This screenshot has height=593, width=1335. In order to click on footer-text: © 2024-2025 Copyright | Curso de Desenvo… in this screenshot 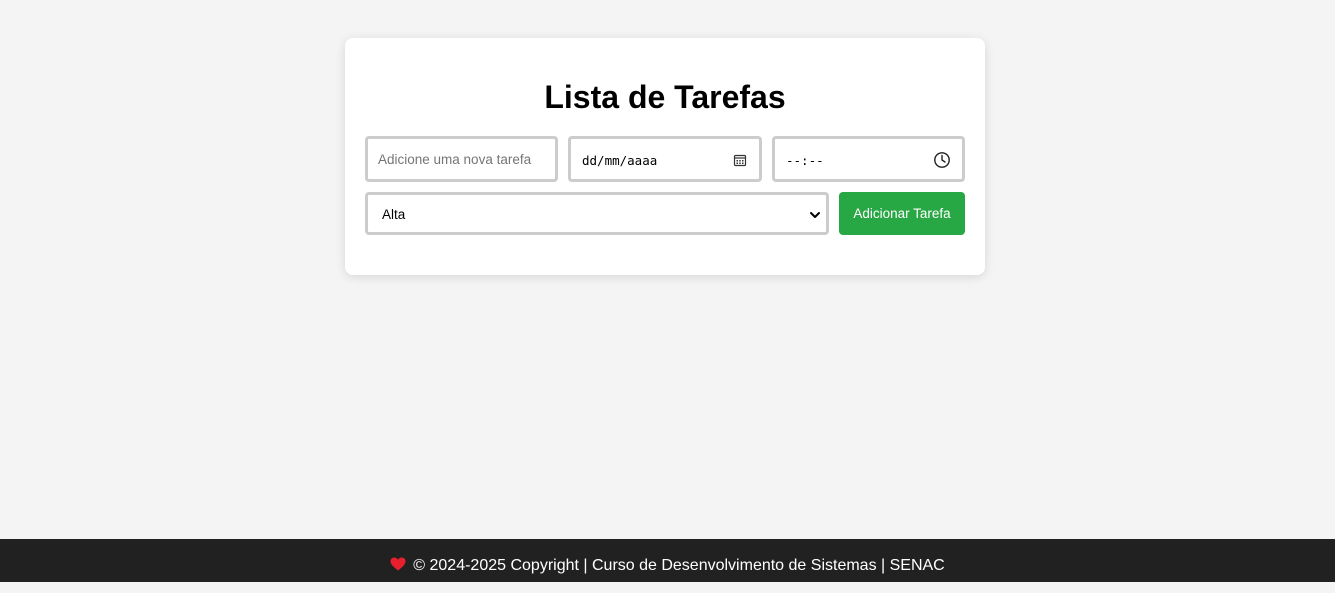, I will do `click(679, 565)`.